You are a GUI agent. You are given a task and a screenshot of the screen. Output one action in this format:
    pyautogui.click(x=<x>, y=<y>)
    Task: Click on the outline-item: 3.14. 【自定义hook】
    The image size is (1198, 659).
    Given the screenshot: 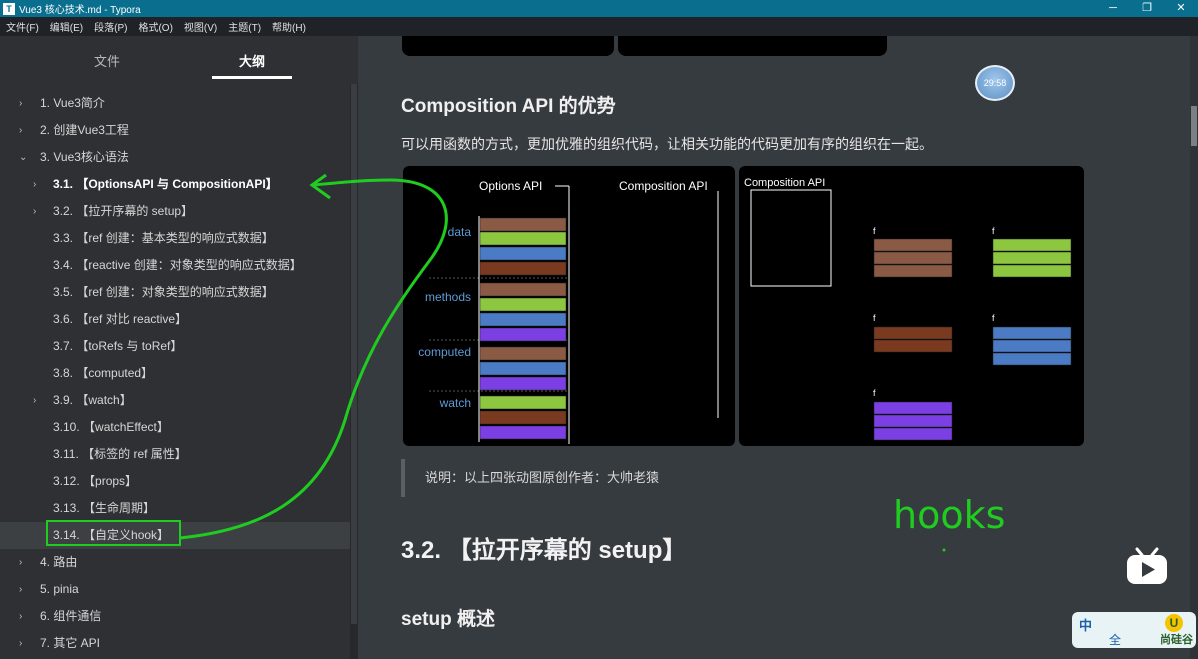 What is the action you would take?
    pyautogui.click(x=175, y=535)
    